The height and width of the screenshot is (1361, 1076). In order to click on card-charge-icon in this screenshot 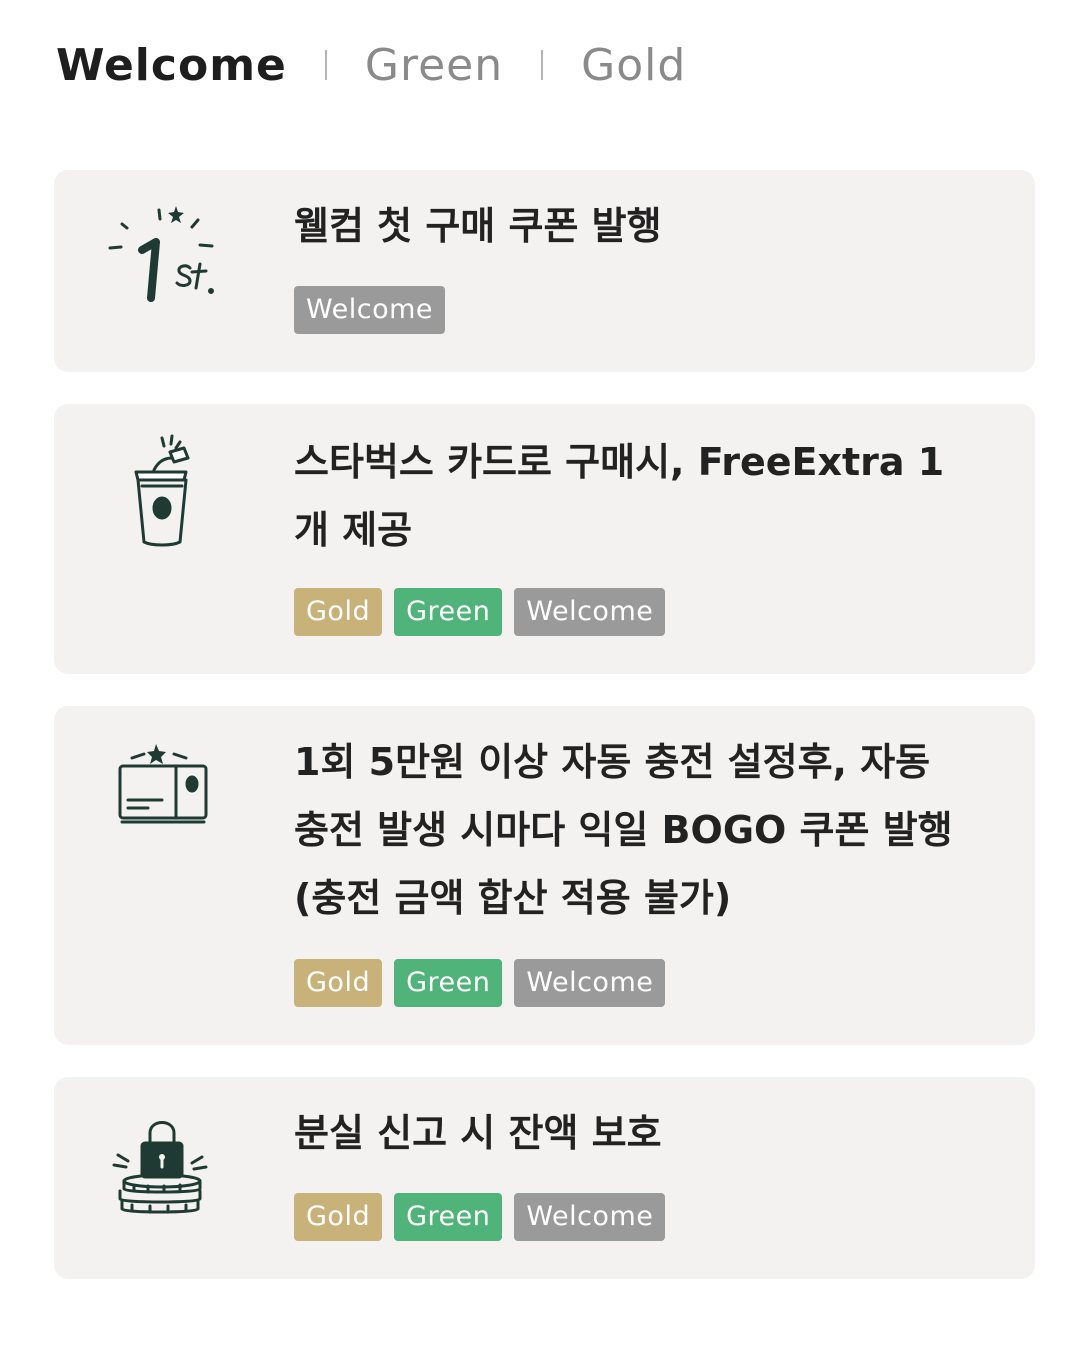, I will do `click(162, 794)`.